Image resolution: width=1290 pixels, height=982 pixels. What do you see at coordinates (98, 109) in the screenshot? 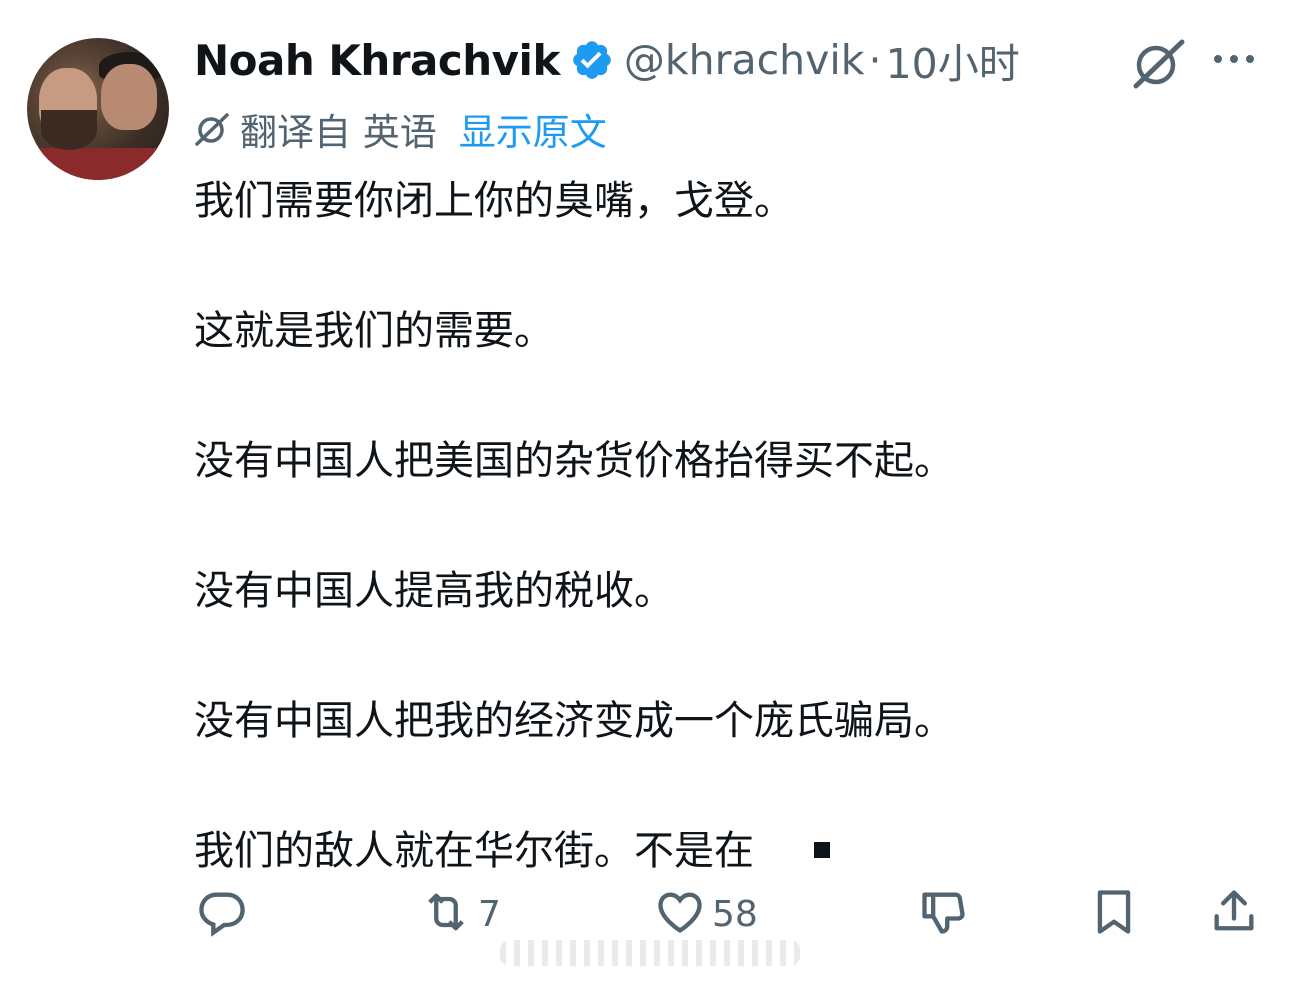
I see `avatar` at bounding box center [98, 109].